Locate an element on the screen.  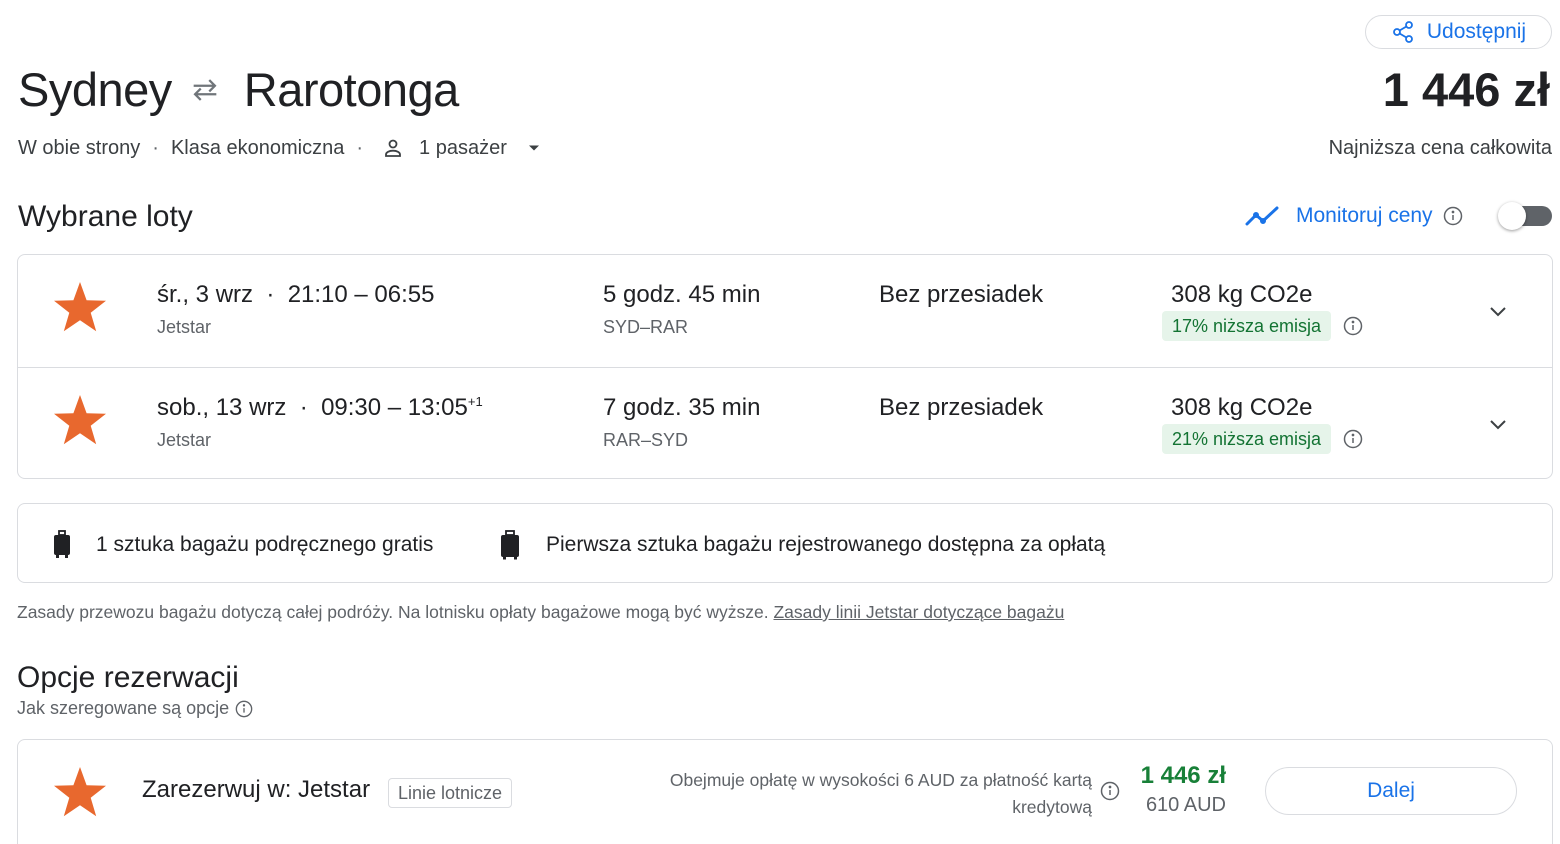
booking-options-title: Opcje rezerwacji is located at coordinates (128, 677).